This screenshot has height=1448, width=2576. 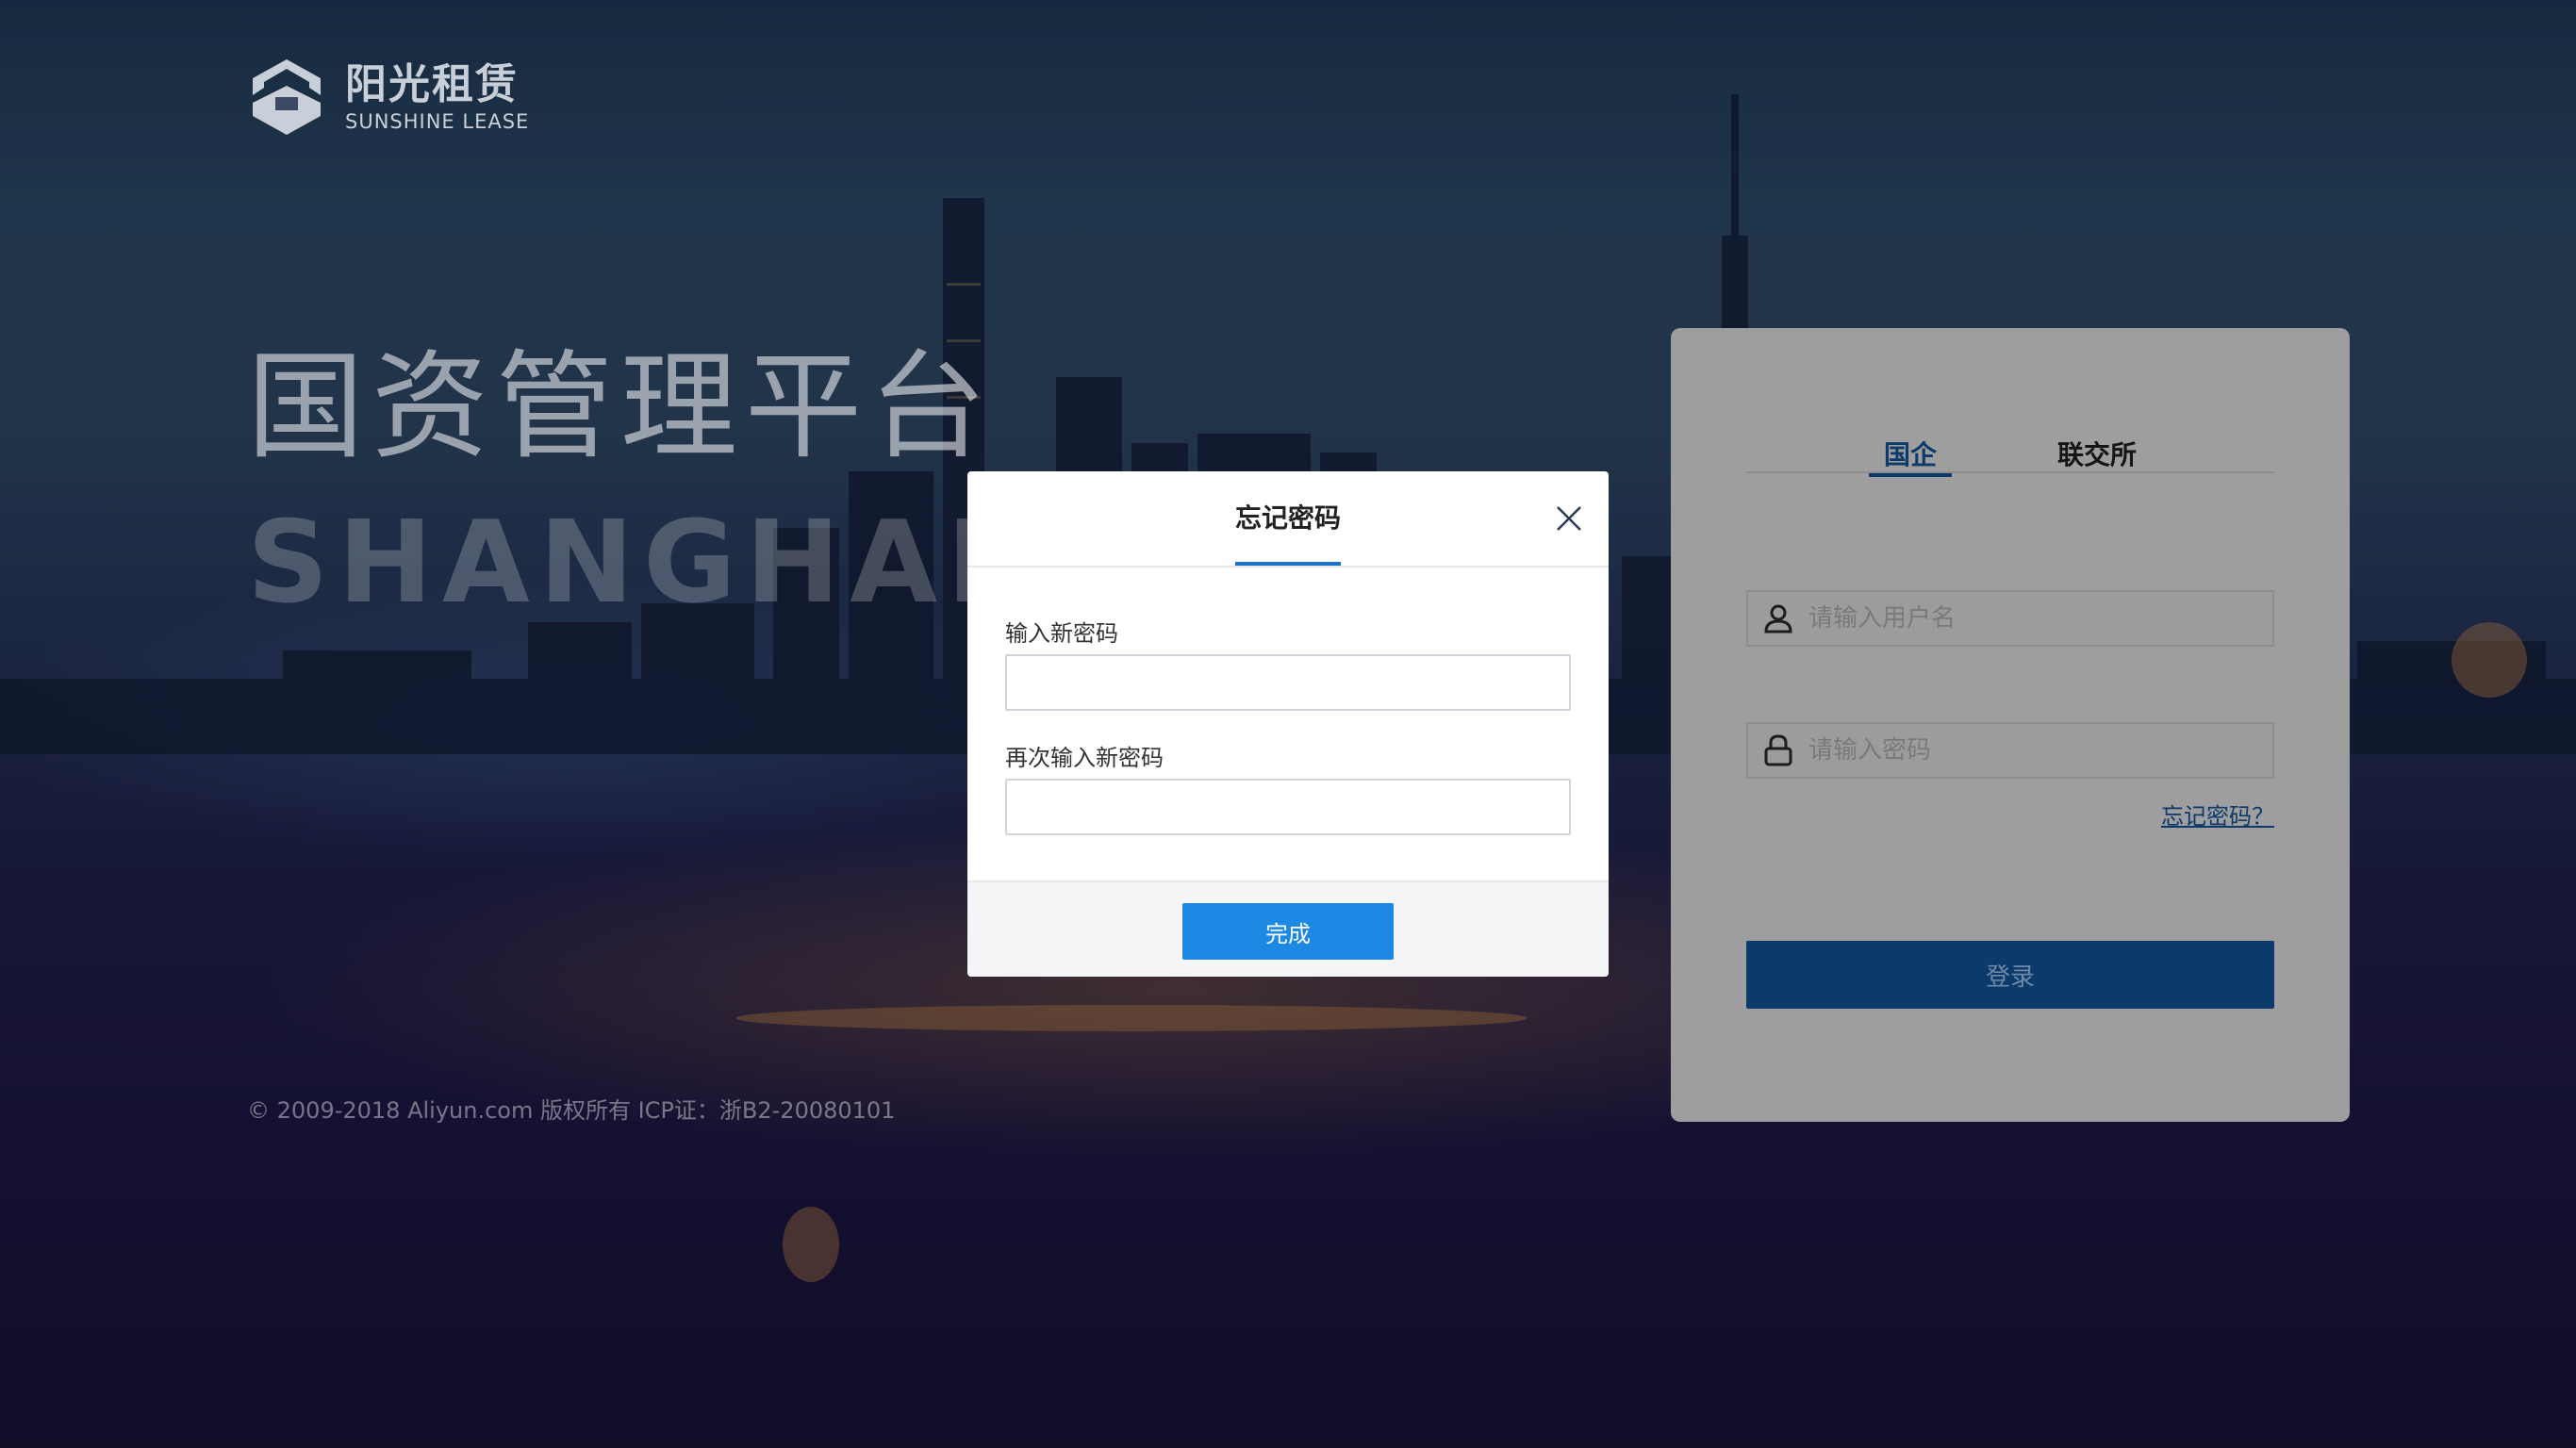 I want to click on new-password-label: 输入新密码, so click(x=1061, y=633).